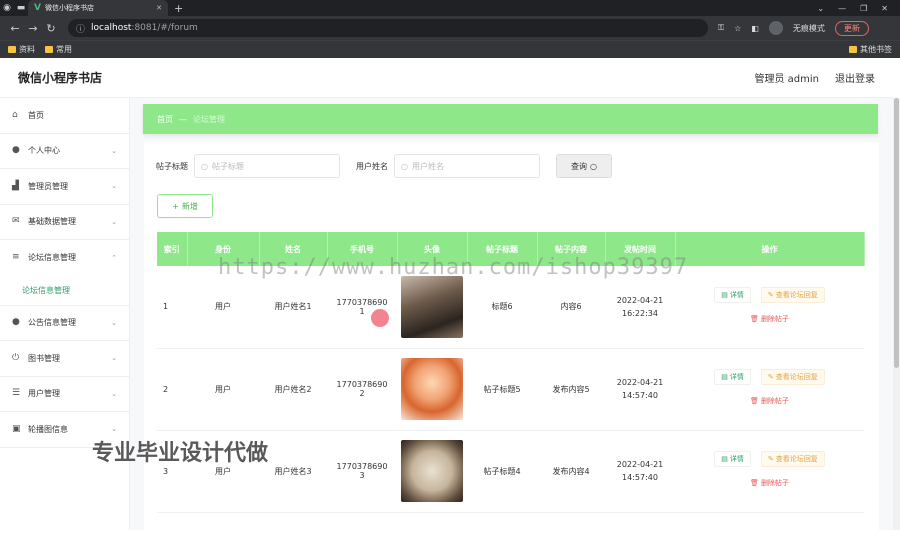 The height and width of the screenshot is (542, 900). Describe the element at coordinates (21, 49) in the screenshot. I see `bookmark-folder: 资料` at that location.